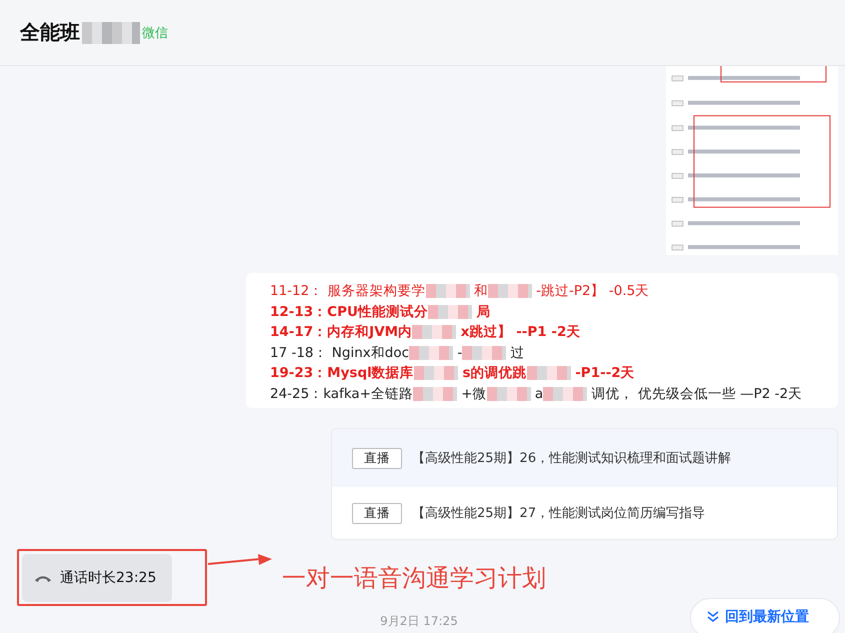 This screenshot has height=633, width=845. I want to click on course-title: 【高级性能25期】27，性能测试岗位简历编写指导, so click(559, 513).